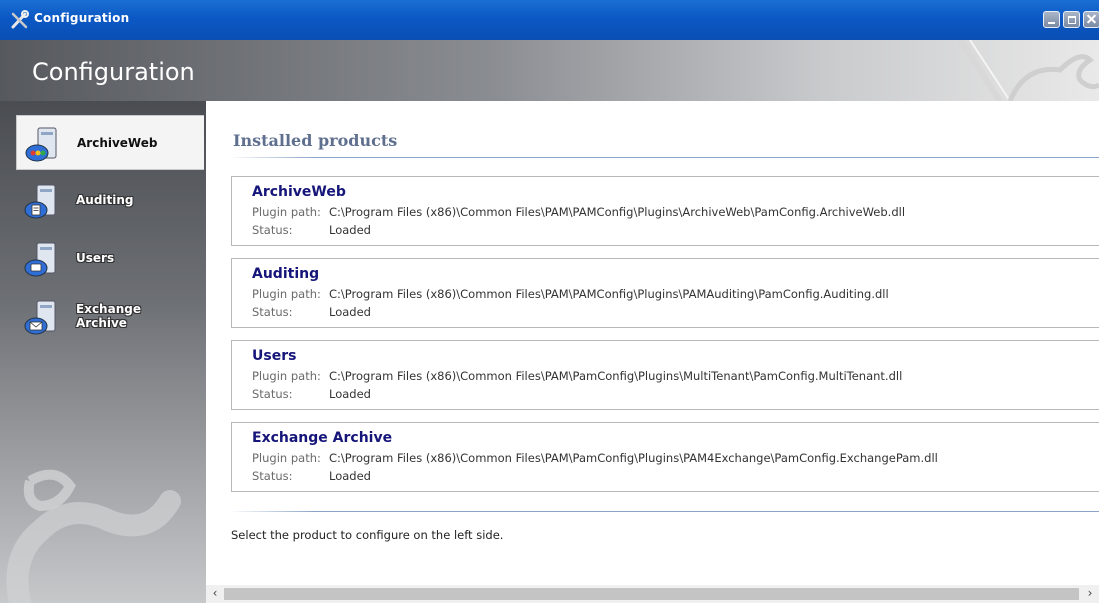  What do you see at coordinates (1090, 593) in the screenshot?
I see `scroll-right-icon: ›` at bounding box center [1090, 593].